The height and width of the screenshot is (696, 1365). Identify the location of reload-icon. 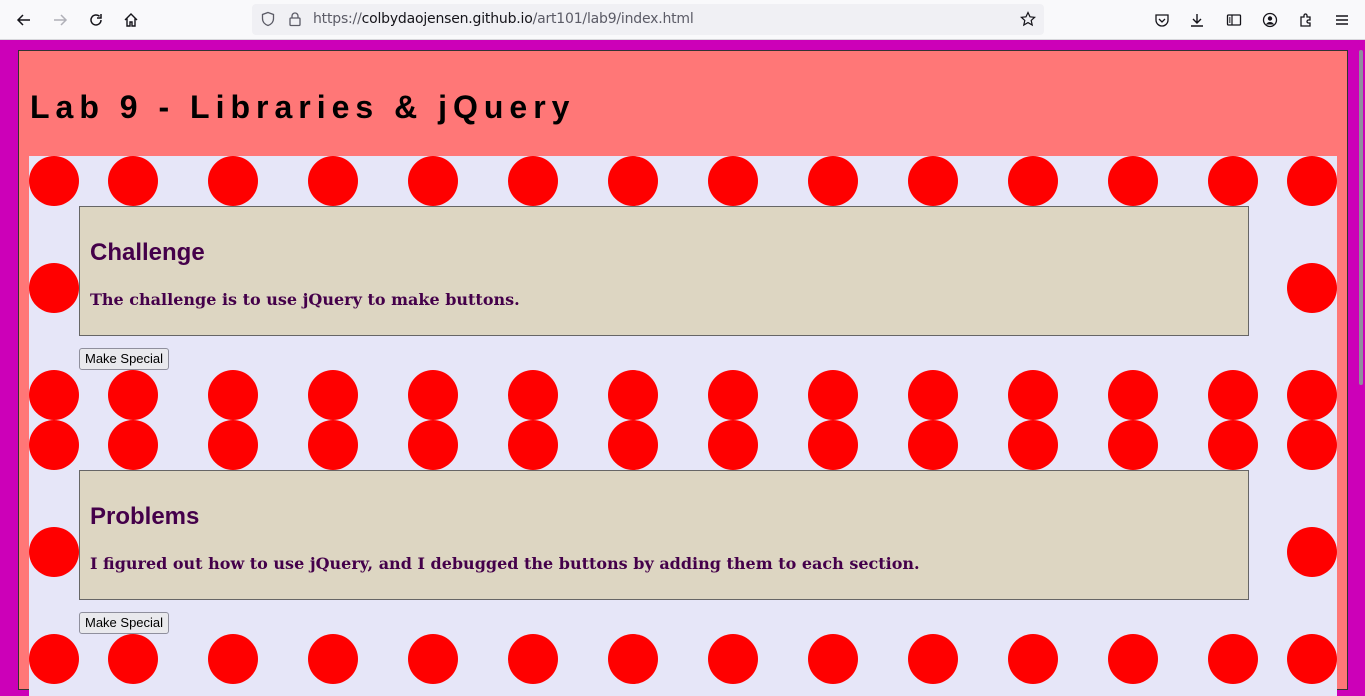
(96, 20).